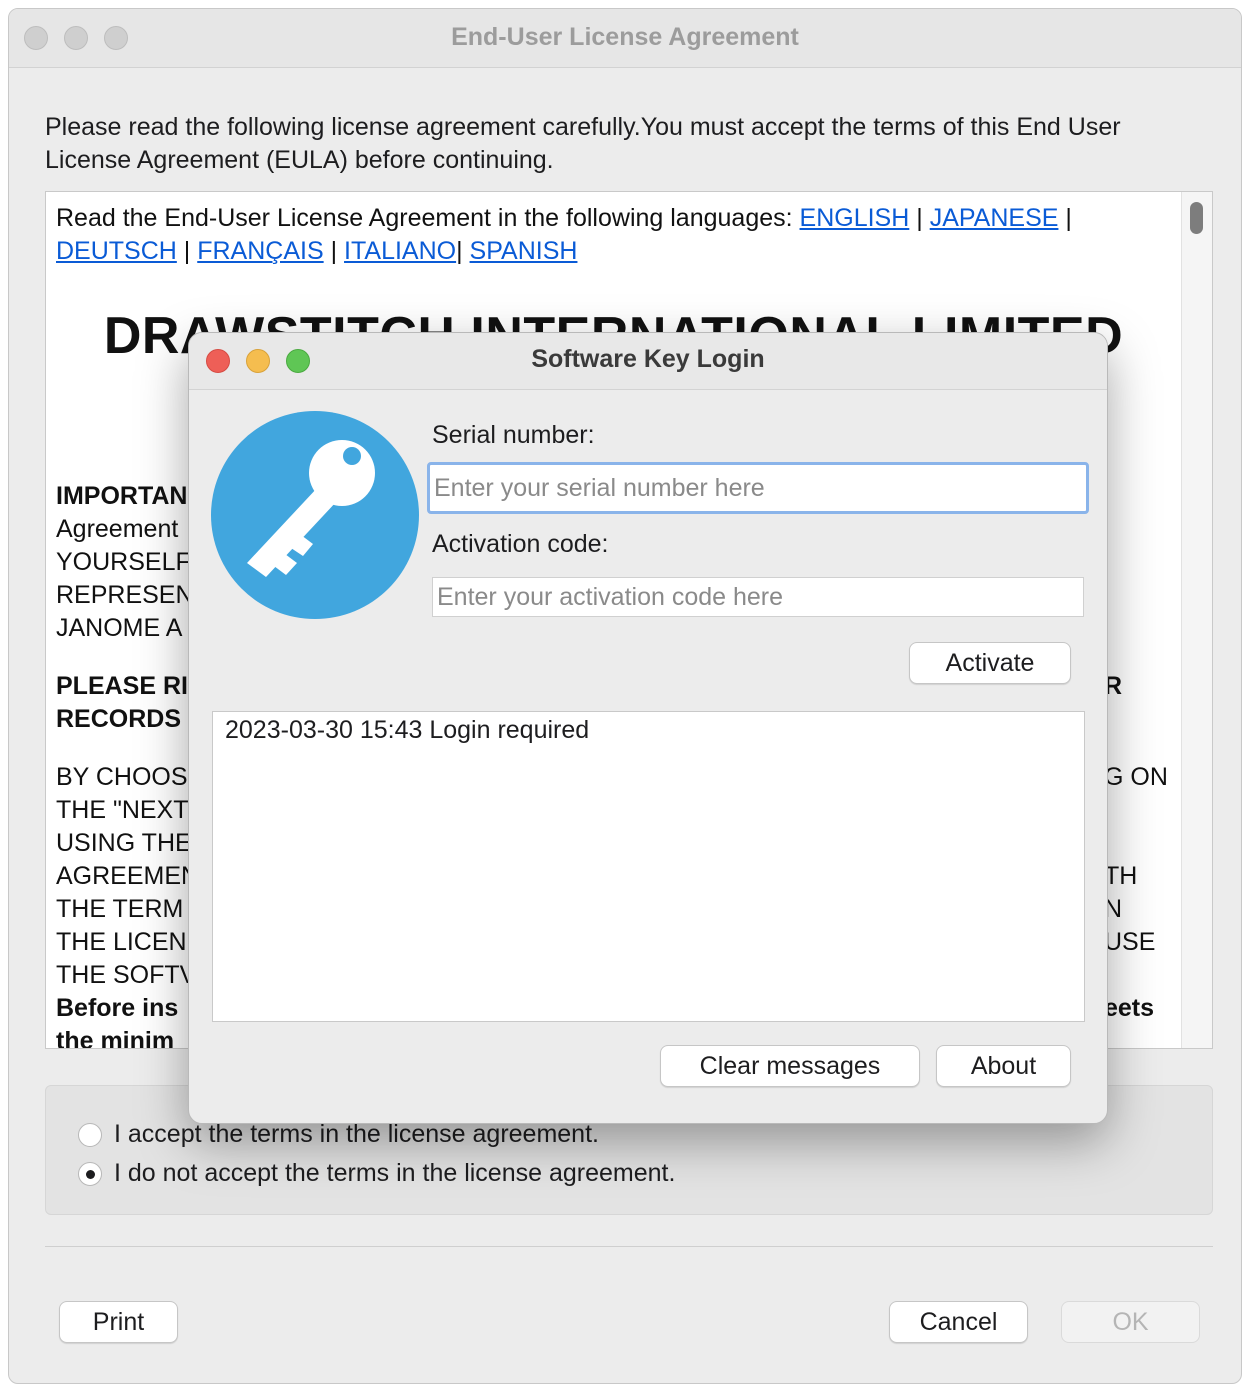 This screenshot has width=1250, height=1388. I want to click on eula-line-left: JANOME A, so click(119, 628).